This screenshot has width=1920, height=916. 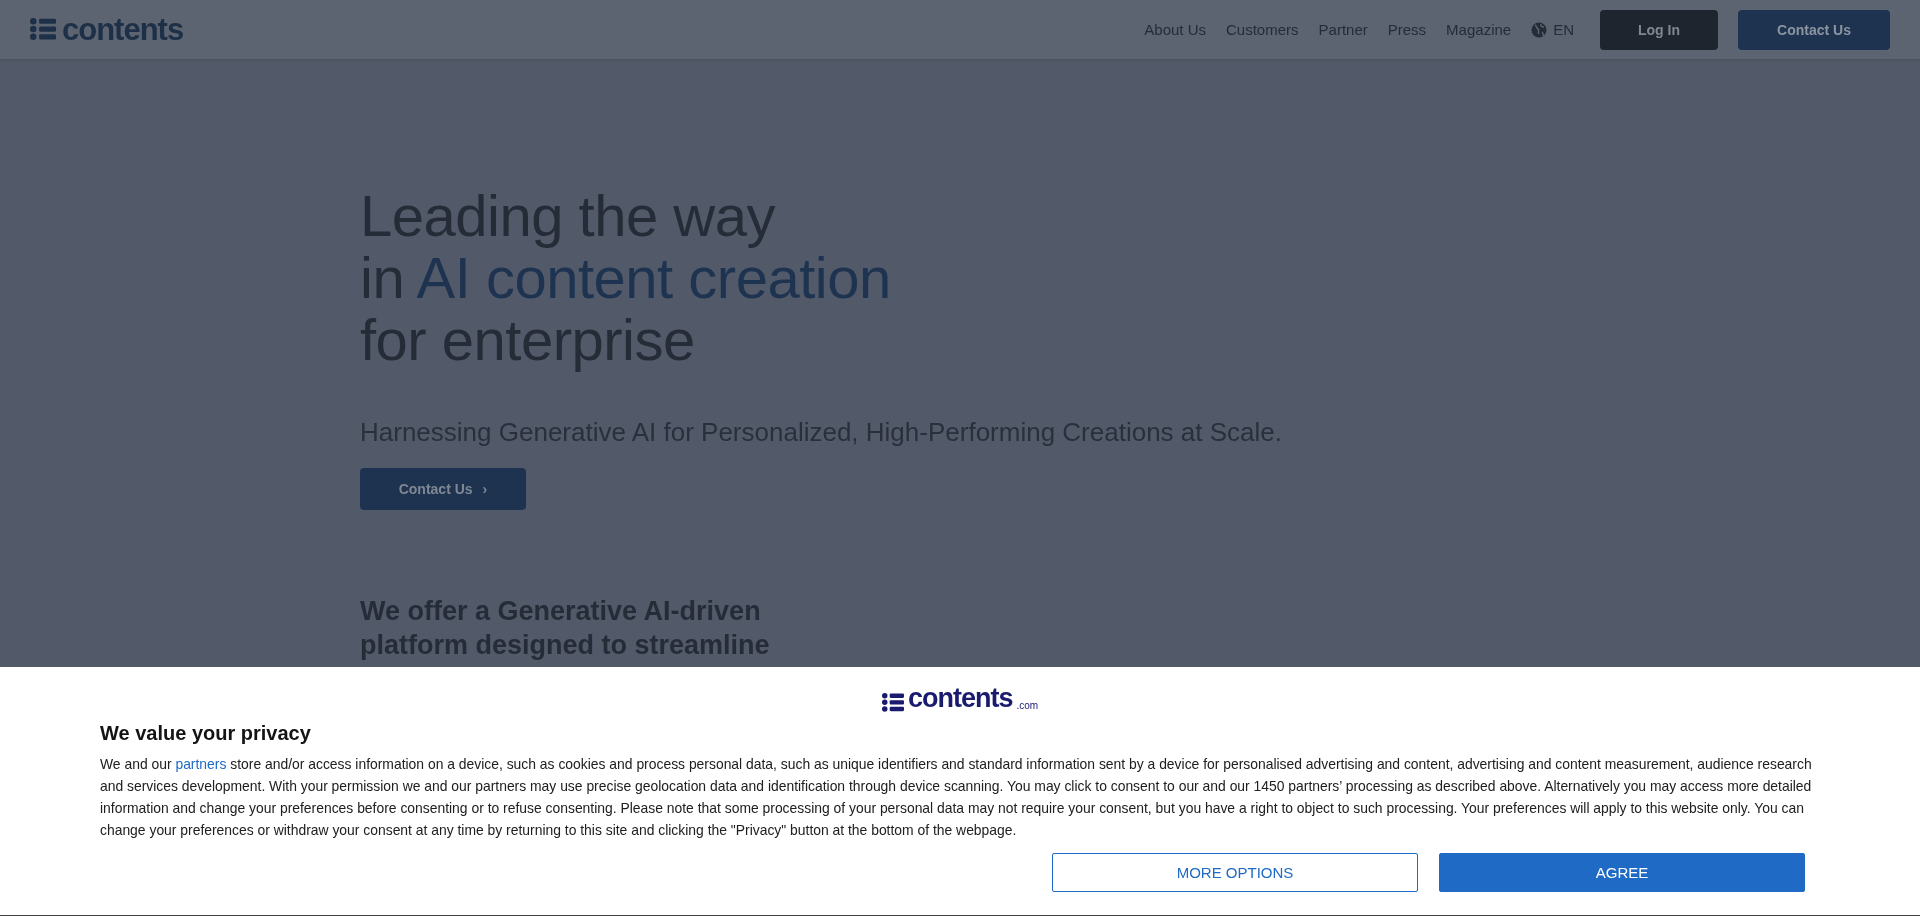 I want to click on nav-link: About Us, so click(x=1175, y=29).